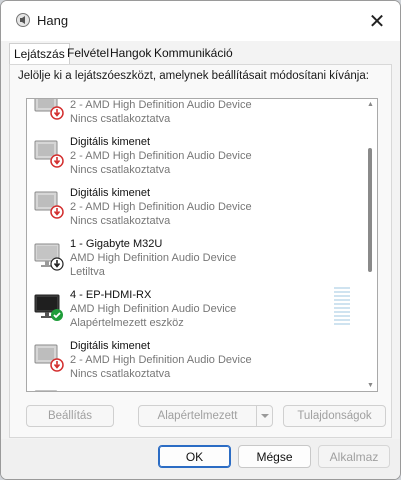 The height and width of the screenshot is (480, 401). What do you see at coordinates (370, 385) in the screenshot?
I see `scroll-down-arrow-icon: ▼` at bounding box center [370, 385].